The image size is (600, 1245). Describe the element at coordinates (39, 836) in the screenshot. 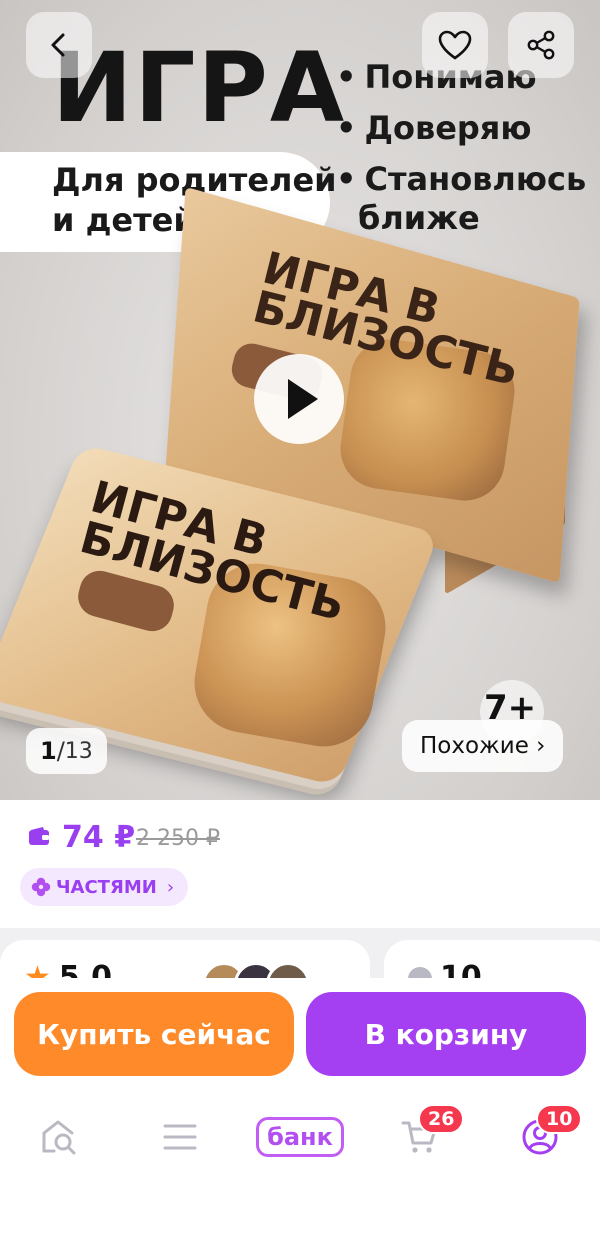

I see `wallet-icon` at that location.